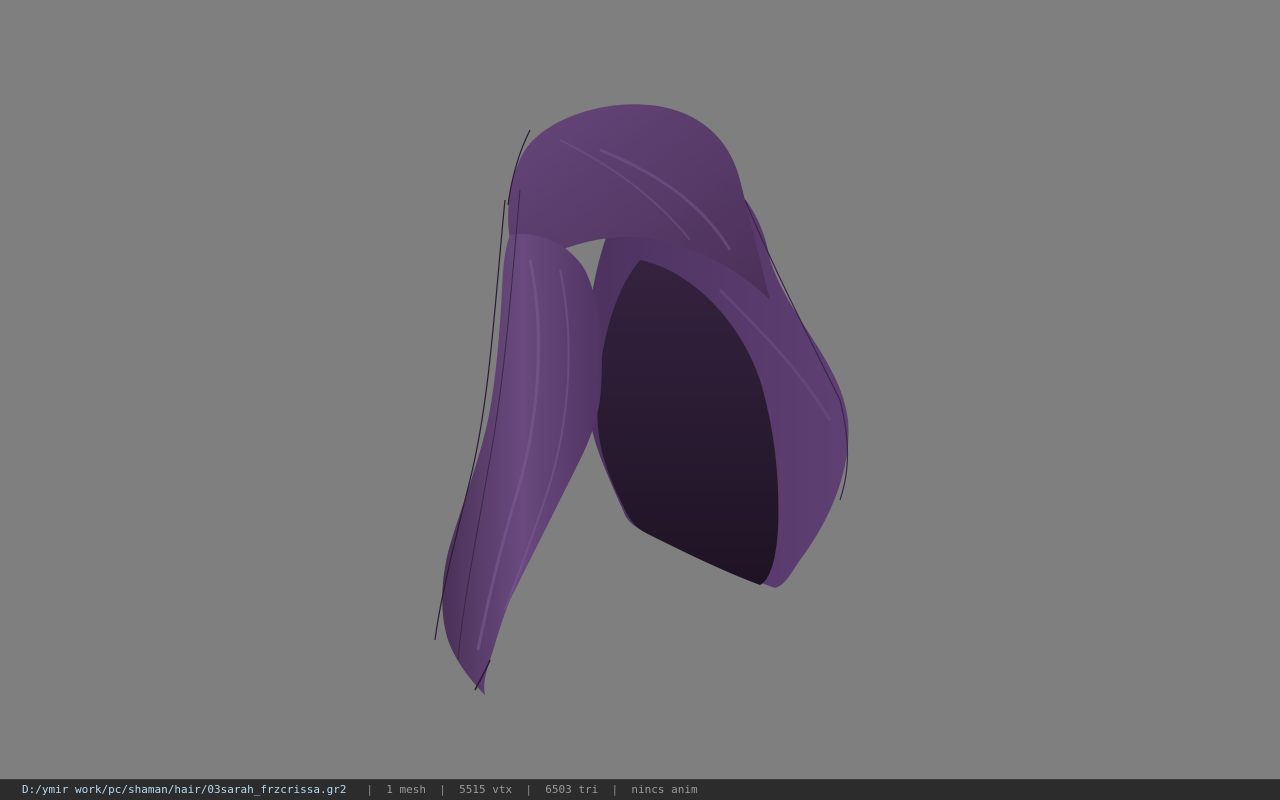 The height and width of the screenshot is (800, 1280). What do you see at coordinates (572, 789) in the screenshot?
I see `triangle-count-label: 6503 tri` at bounding box center [572, 789].